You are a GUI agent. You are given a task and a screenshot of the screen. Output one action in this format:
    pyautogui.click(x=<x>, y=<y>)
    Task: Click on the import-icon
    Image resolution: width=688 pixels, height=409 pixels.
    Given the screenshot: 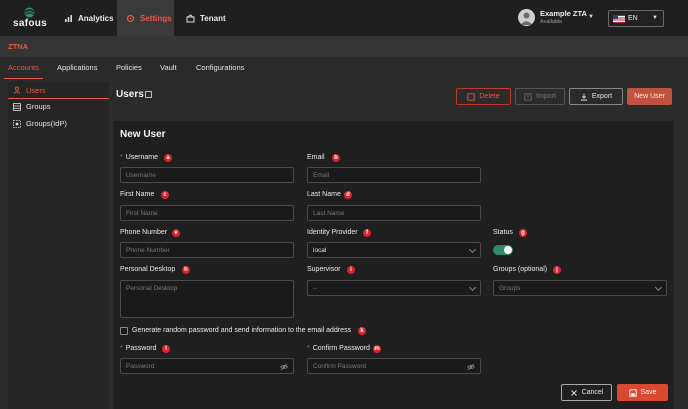 What is the action you would take?
    pyautogui.click(x=528, y=96)
    